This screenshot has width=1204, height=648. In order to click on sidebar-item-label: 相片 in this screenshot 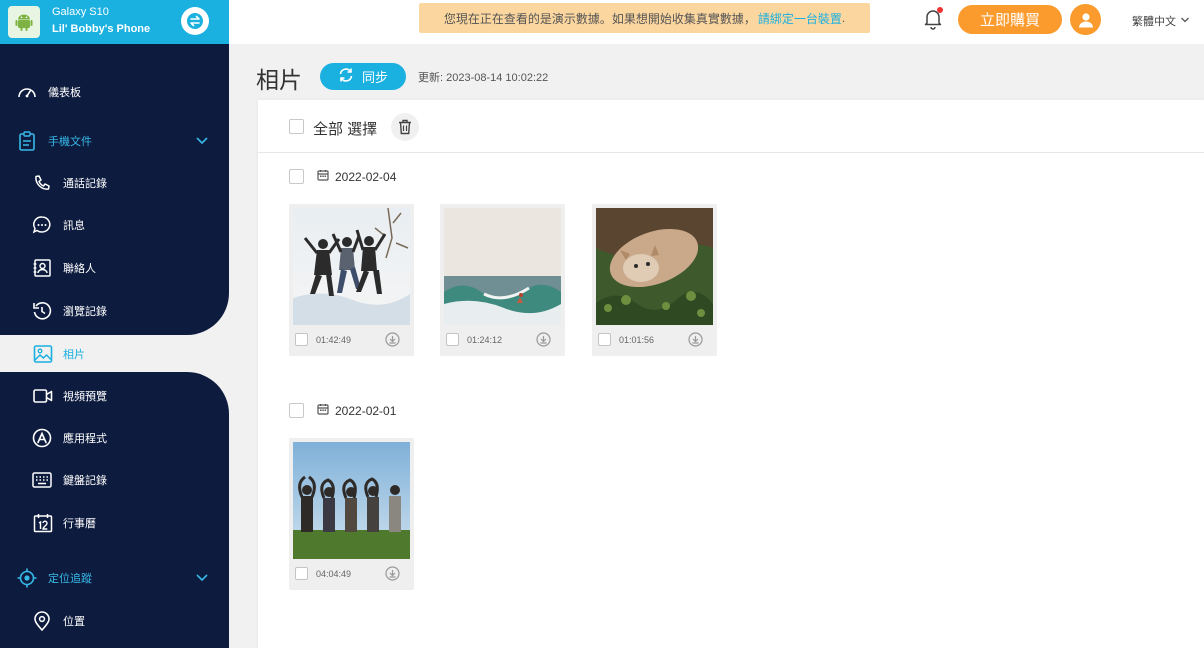, I will do `click(74, 355)`.